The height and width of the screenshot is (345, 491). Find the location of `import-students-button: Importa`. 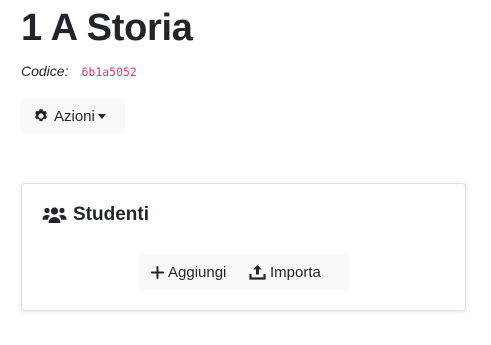

import-students-button: Importa is located at coordinates (297, 272).